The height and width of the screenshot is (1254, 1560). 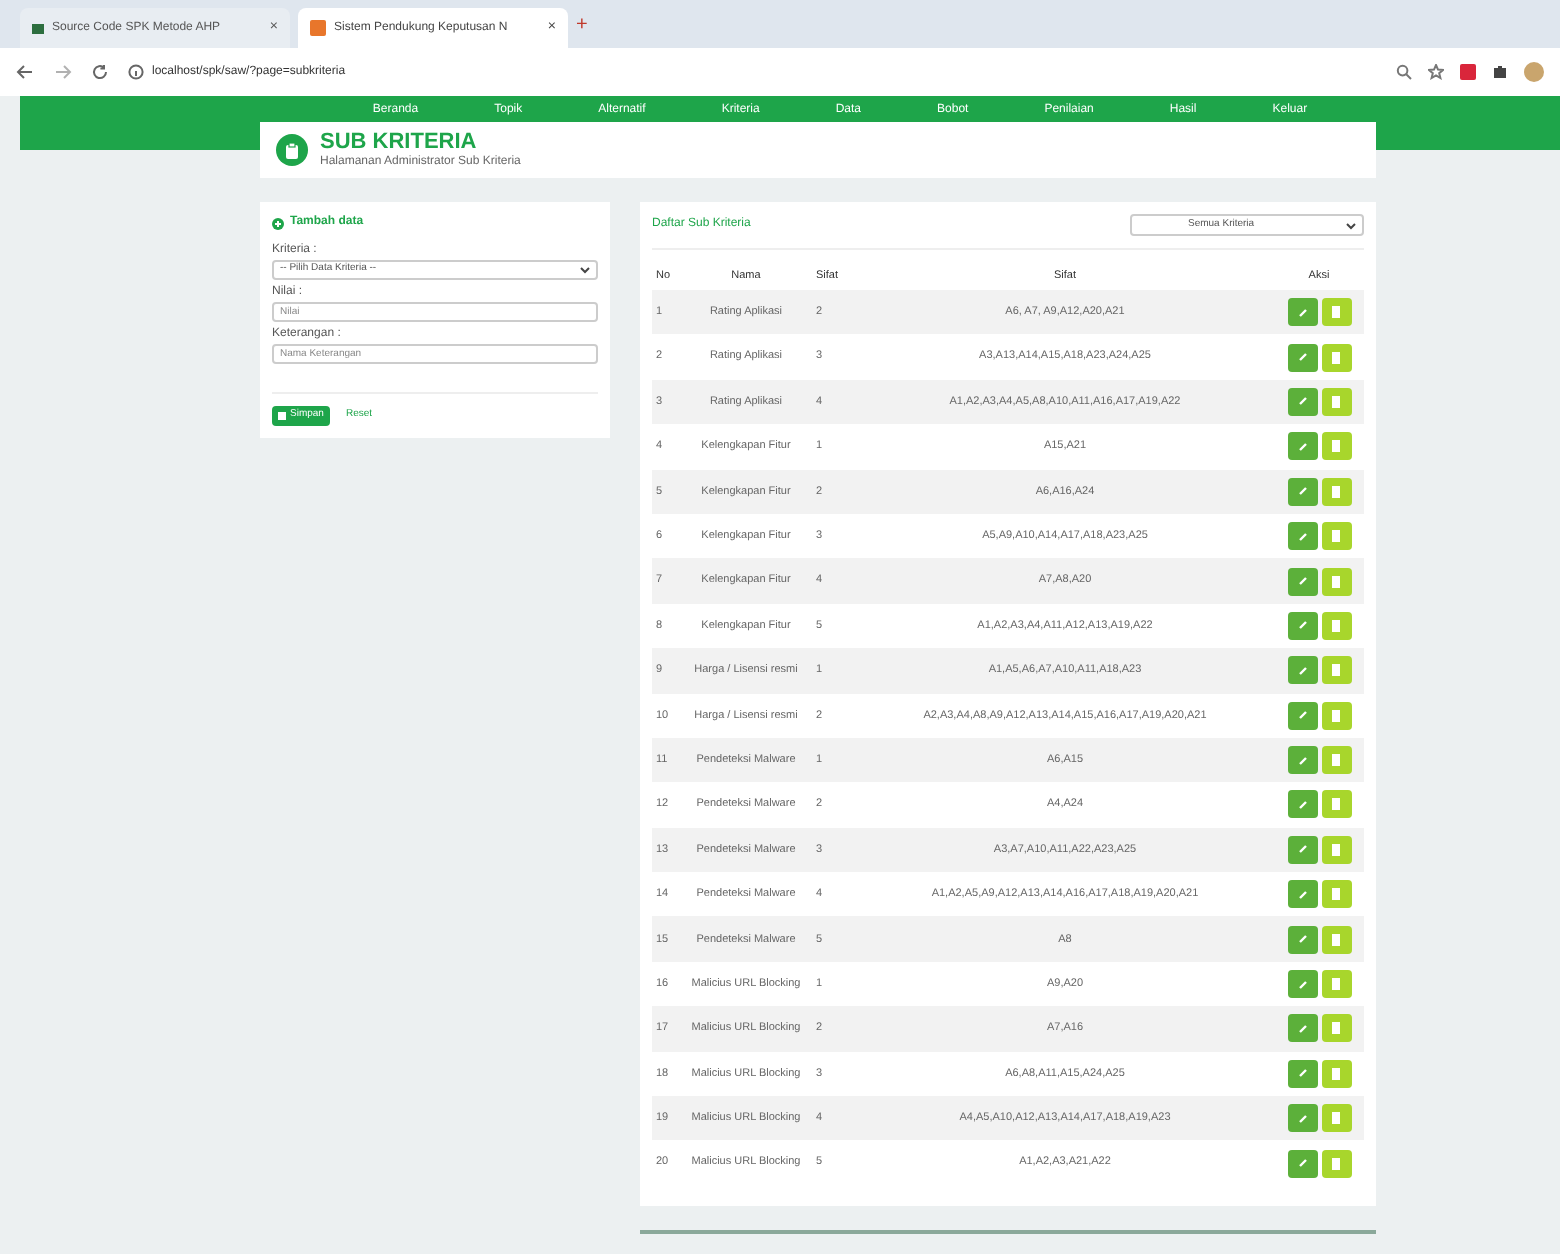 What do you see at coordinates (399, 141) in the screenshot?
I see `page-title: SUB KRITERIA` at bounding box center [399, 141].